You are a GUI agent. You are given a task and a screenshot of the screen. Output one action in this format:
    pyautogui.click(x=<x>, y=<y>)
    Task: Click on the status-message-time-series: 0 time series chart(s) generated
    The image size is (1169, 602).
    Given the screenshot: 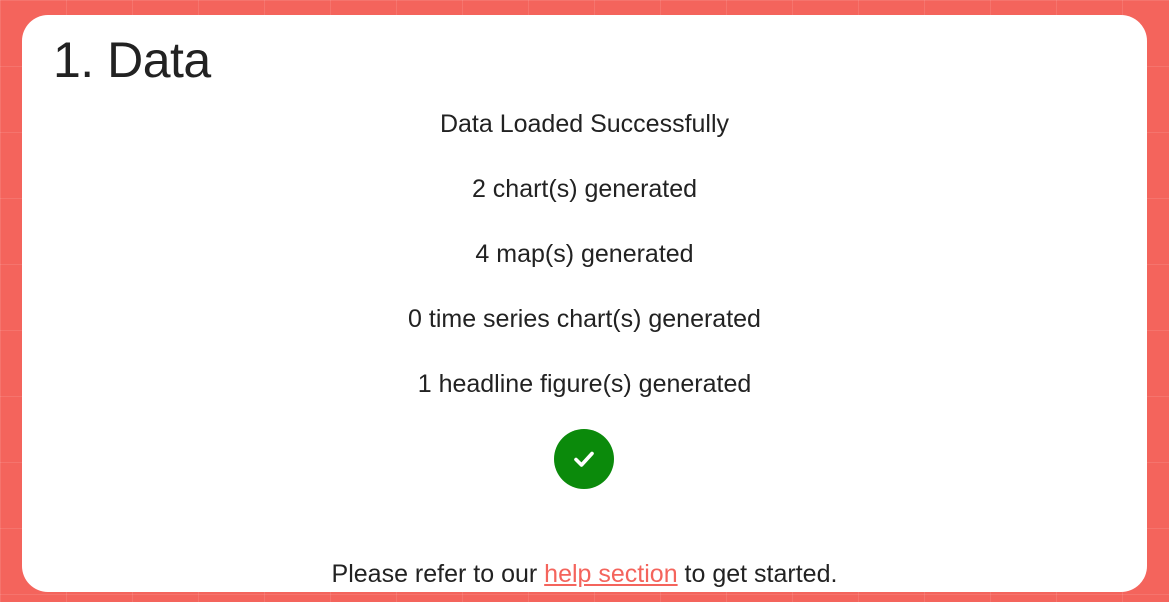 What is the action you would take?
    pyautogui.click(x=584, y=319)
    